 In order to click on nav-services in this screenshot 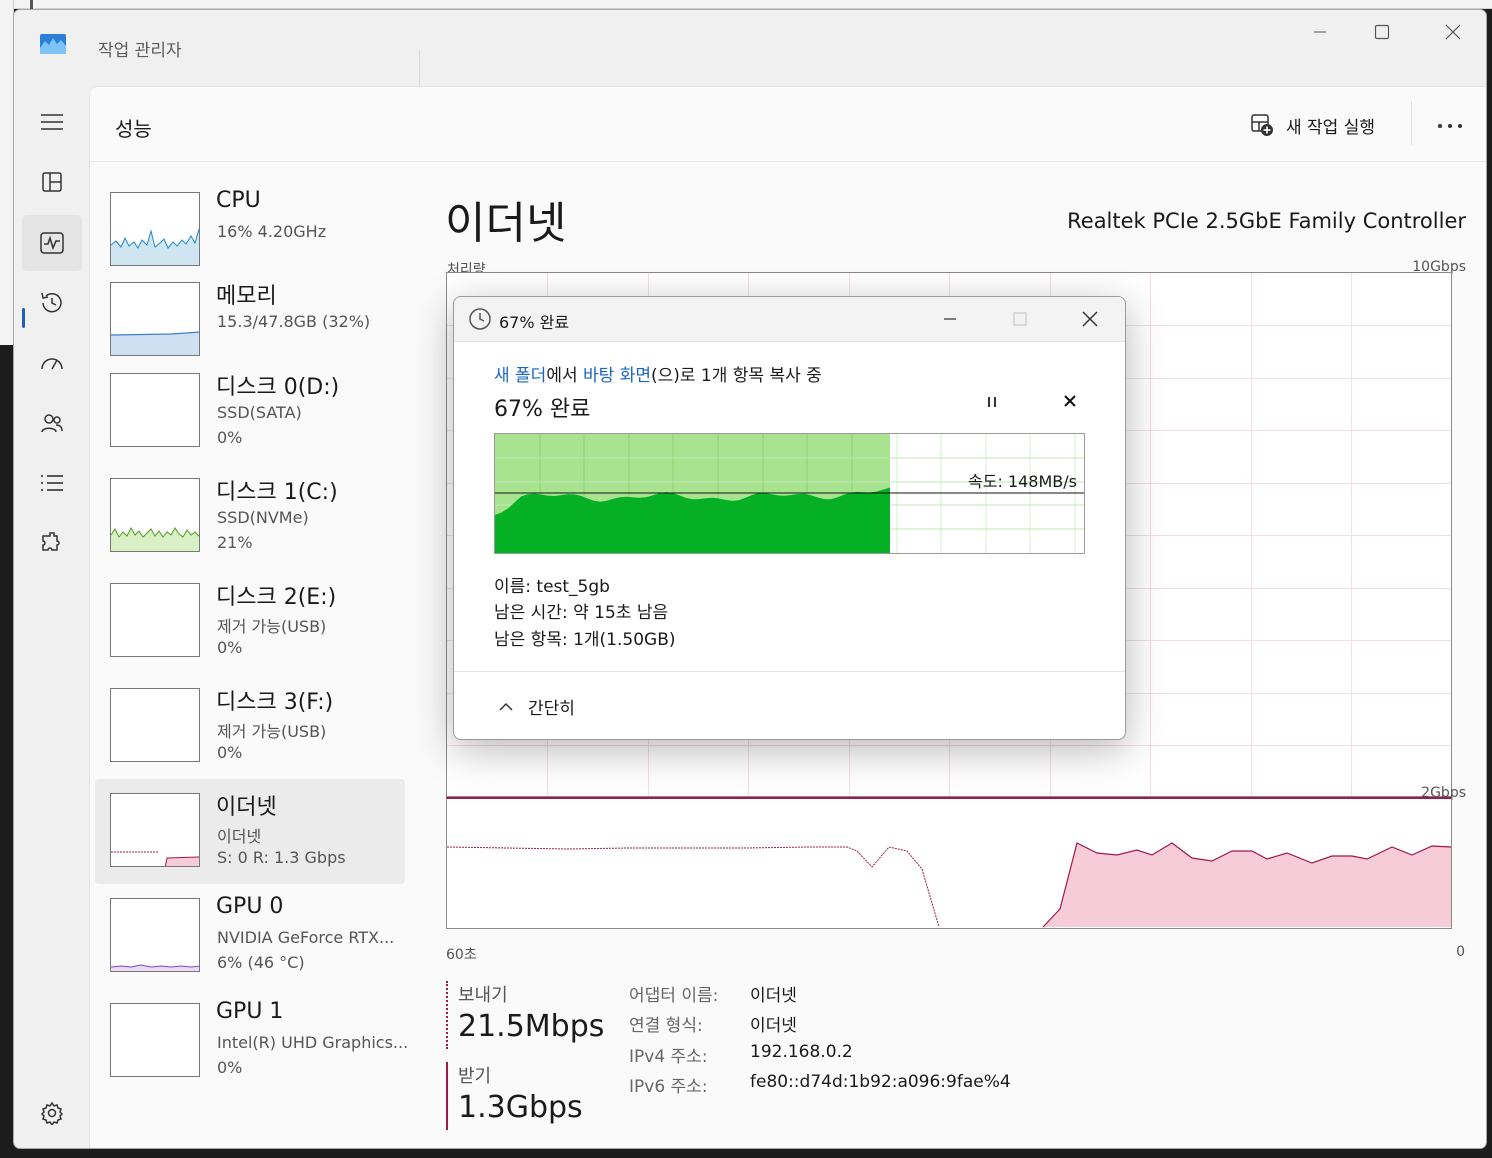, I will do `click(52, 543)`.